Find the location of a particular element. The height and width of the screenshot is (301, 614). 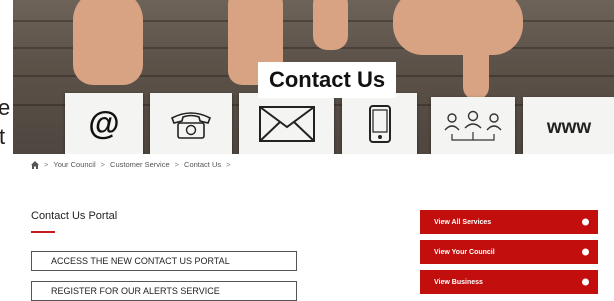

access-contact-portal-button: ACCESS THE NEW CONTACT US PORTAL is located at coordinates (164, 261).